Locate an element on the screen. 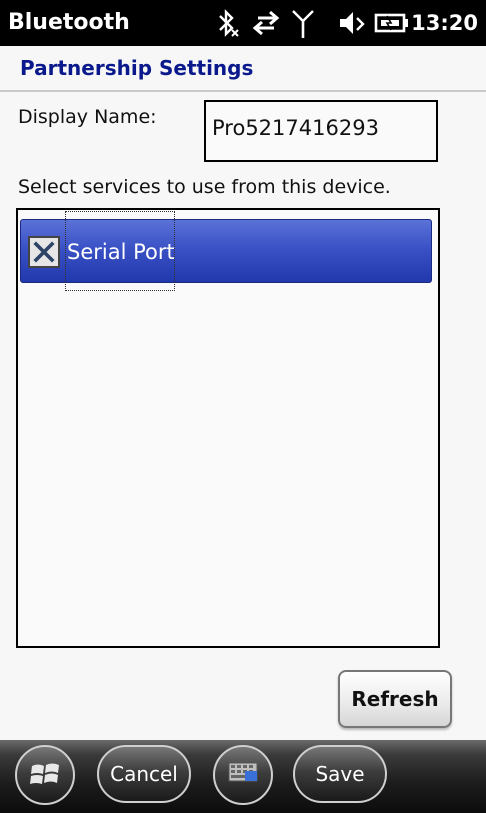 This screenshot has width=486, height=813. status-bar: Bluetooth 13:20 is located at coordinates (243, 23).